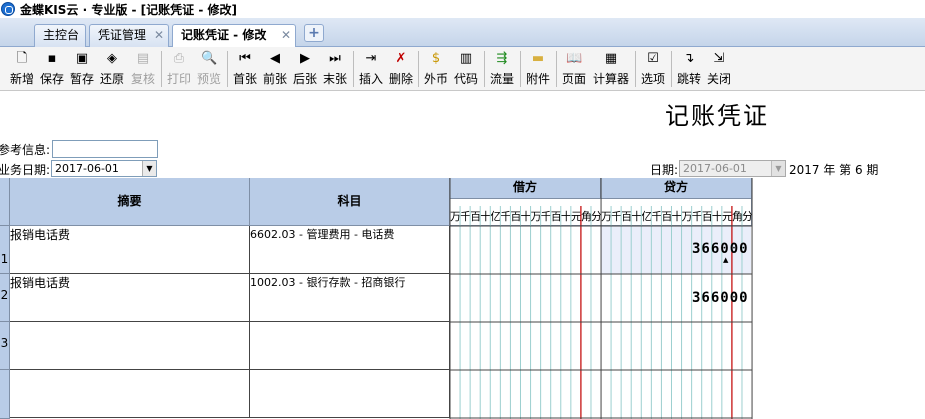  I want to click on tab-bar: 主控台 凭证管理 ✕ 记账凭证 - 修改 ✕, so click(462, 33).